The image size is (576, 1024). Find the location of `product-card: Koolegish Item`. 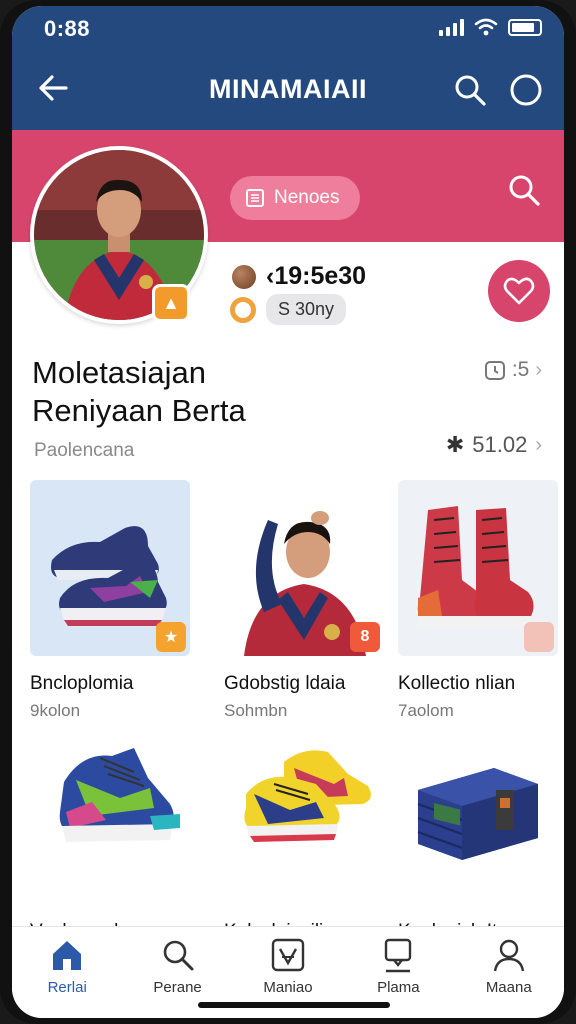

product-card: Koolegish Item is located at coordinates (478, 835).